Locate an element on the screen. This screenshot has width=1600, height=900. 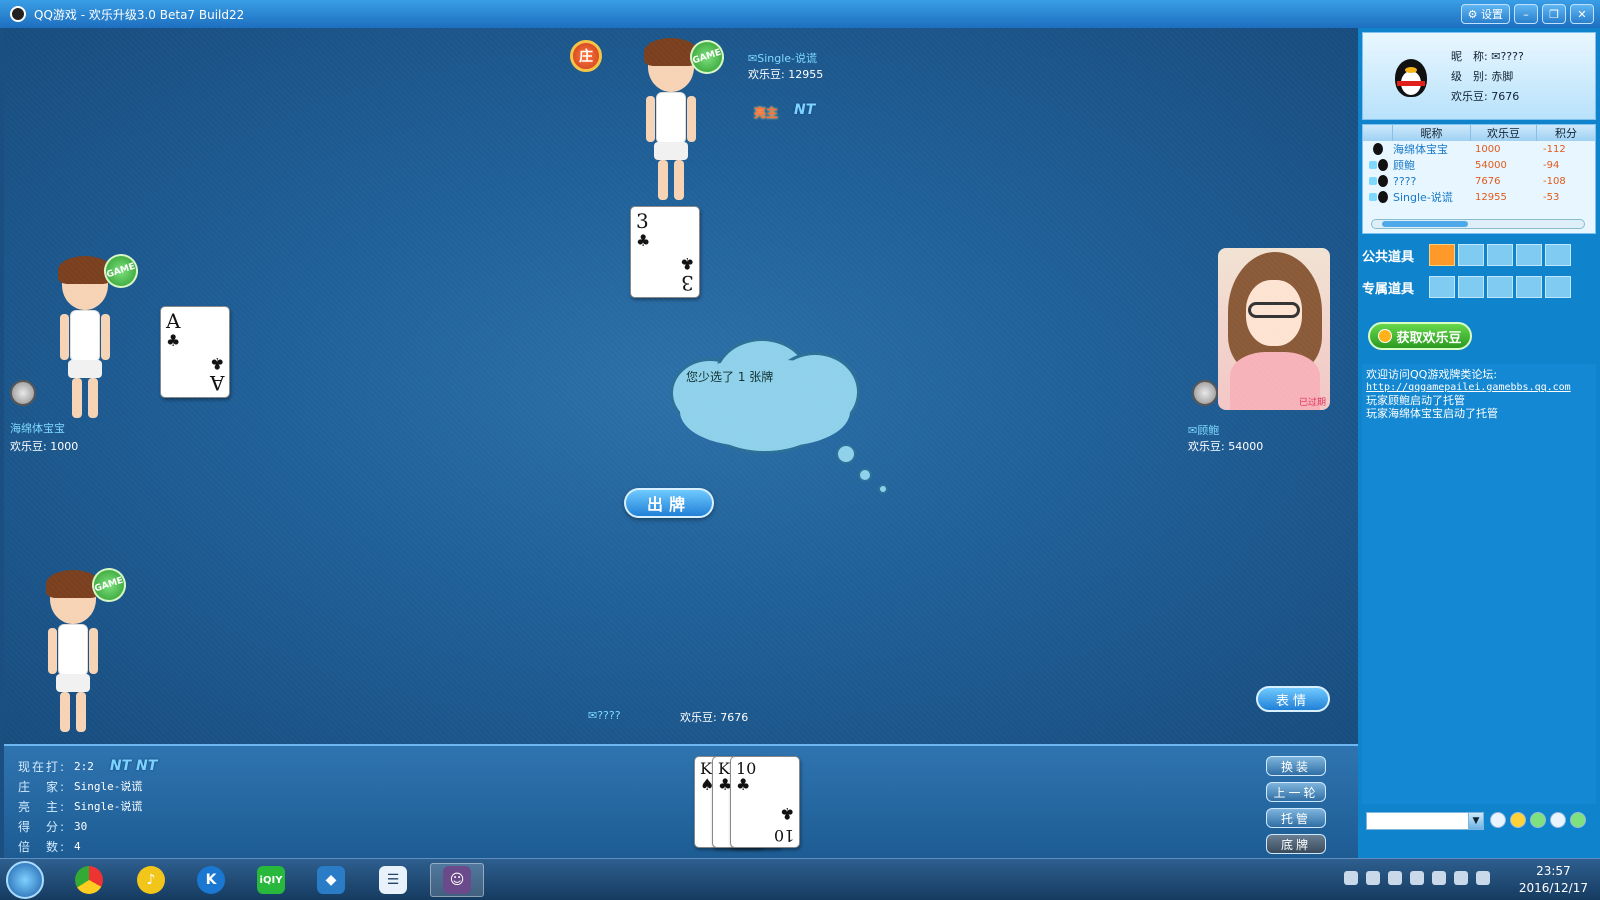
last-round-button: 上一轮 is located at coordinates (1296, 792).